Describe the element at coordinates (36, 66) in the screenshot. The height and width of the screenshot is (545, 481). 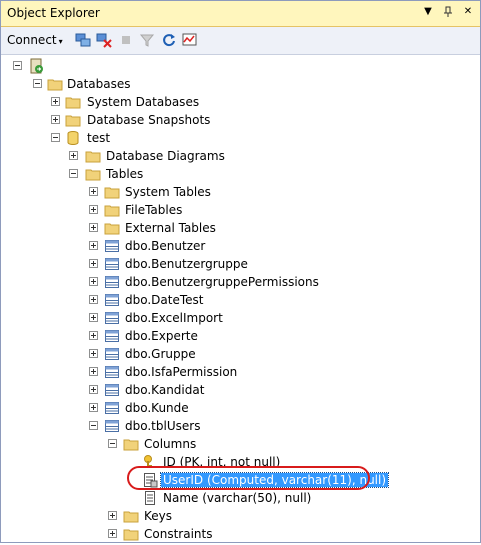
I see `server-icon` at that location.